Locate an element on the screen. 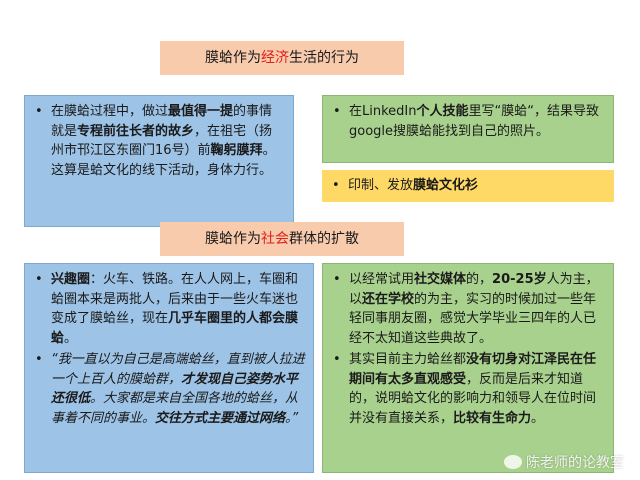 Image resolution: width=640 pixels, height=480 pixels. watermark-text: 陈老师的论教室 is located at coordinates (575, 463).